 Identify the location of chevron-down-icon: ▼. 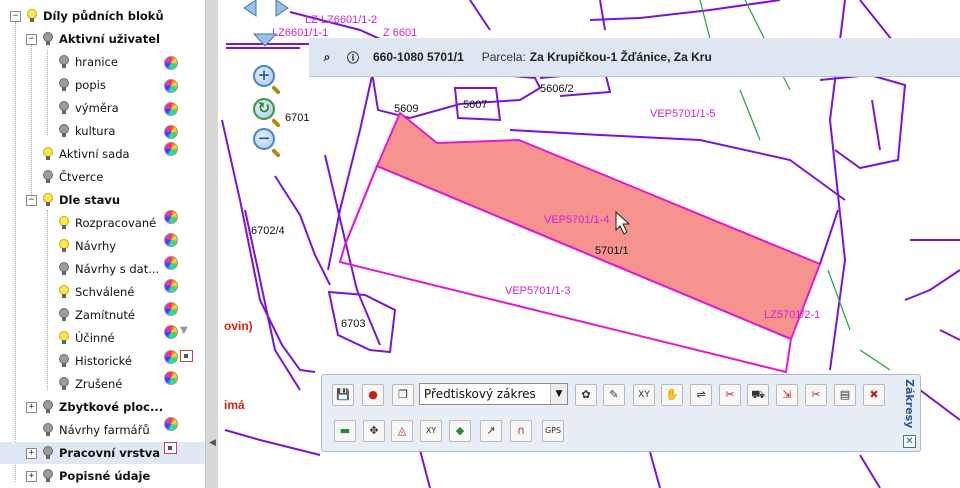
(558, 394).